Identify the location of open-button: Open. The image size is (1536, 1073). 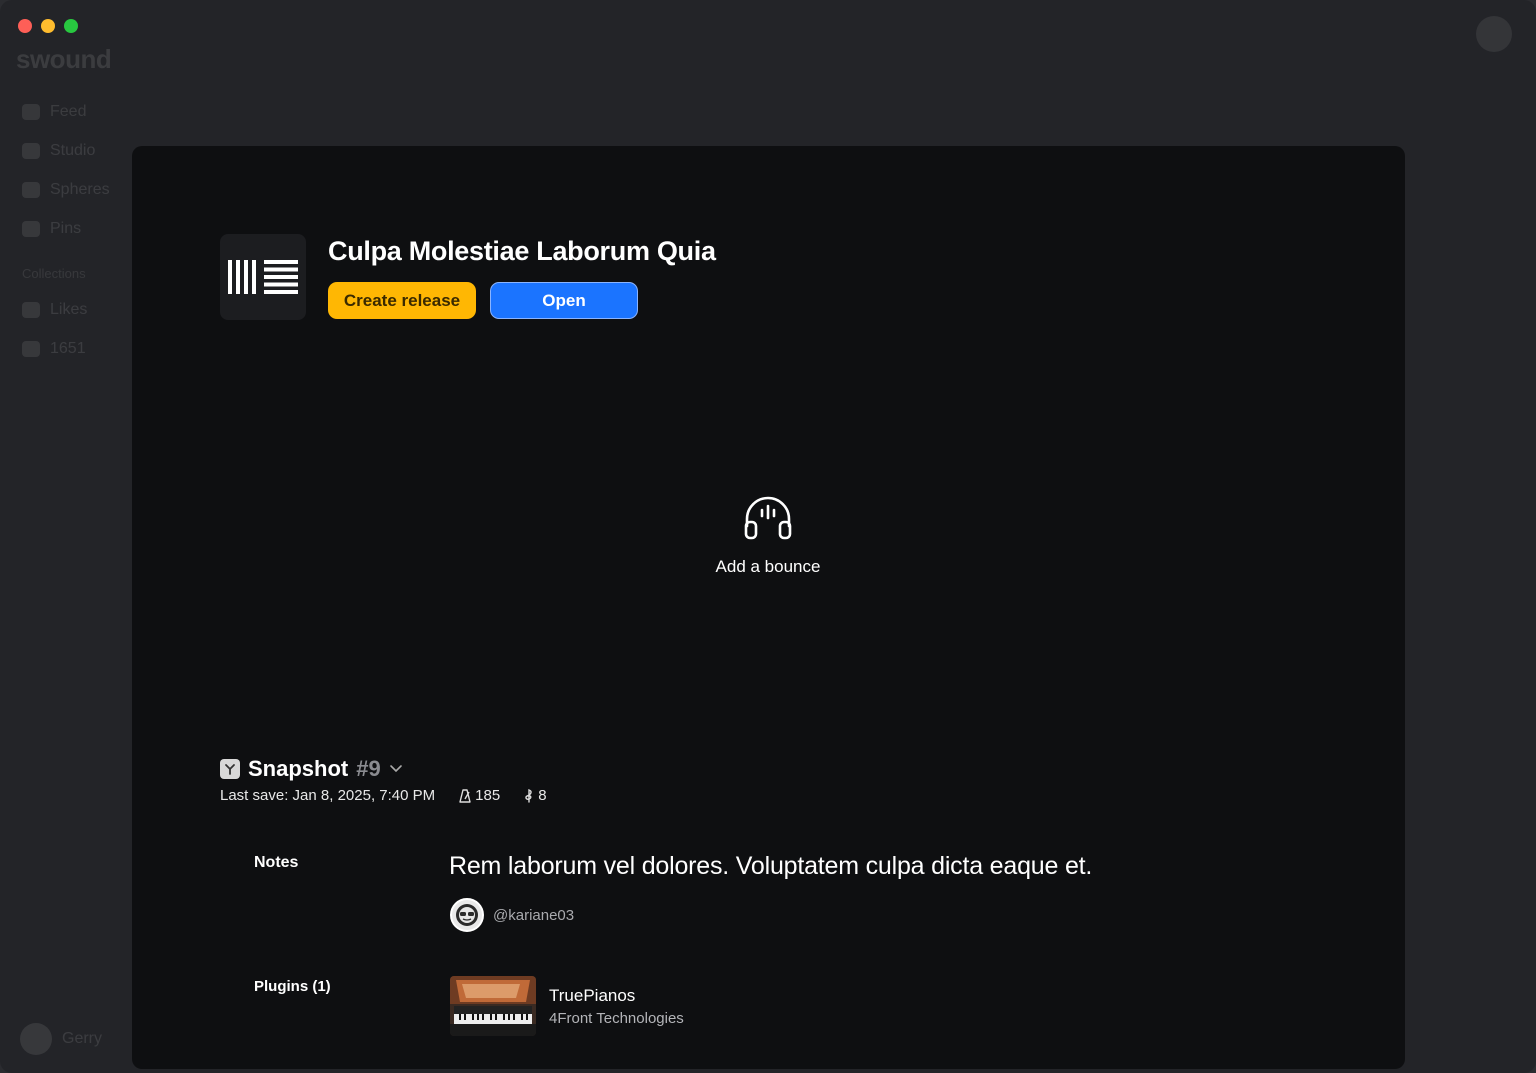
(564, 300).